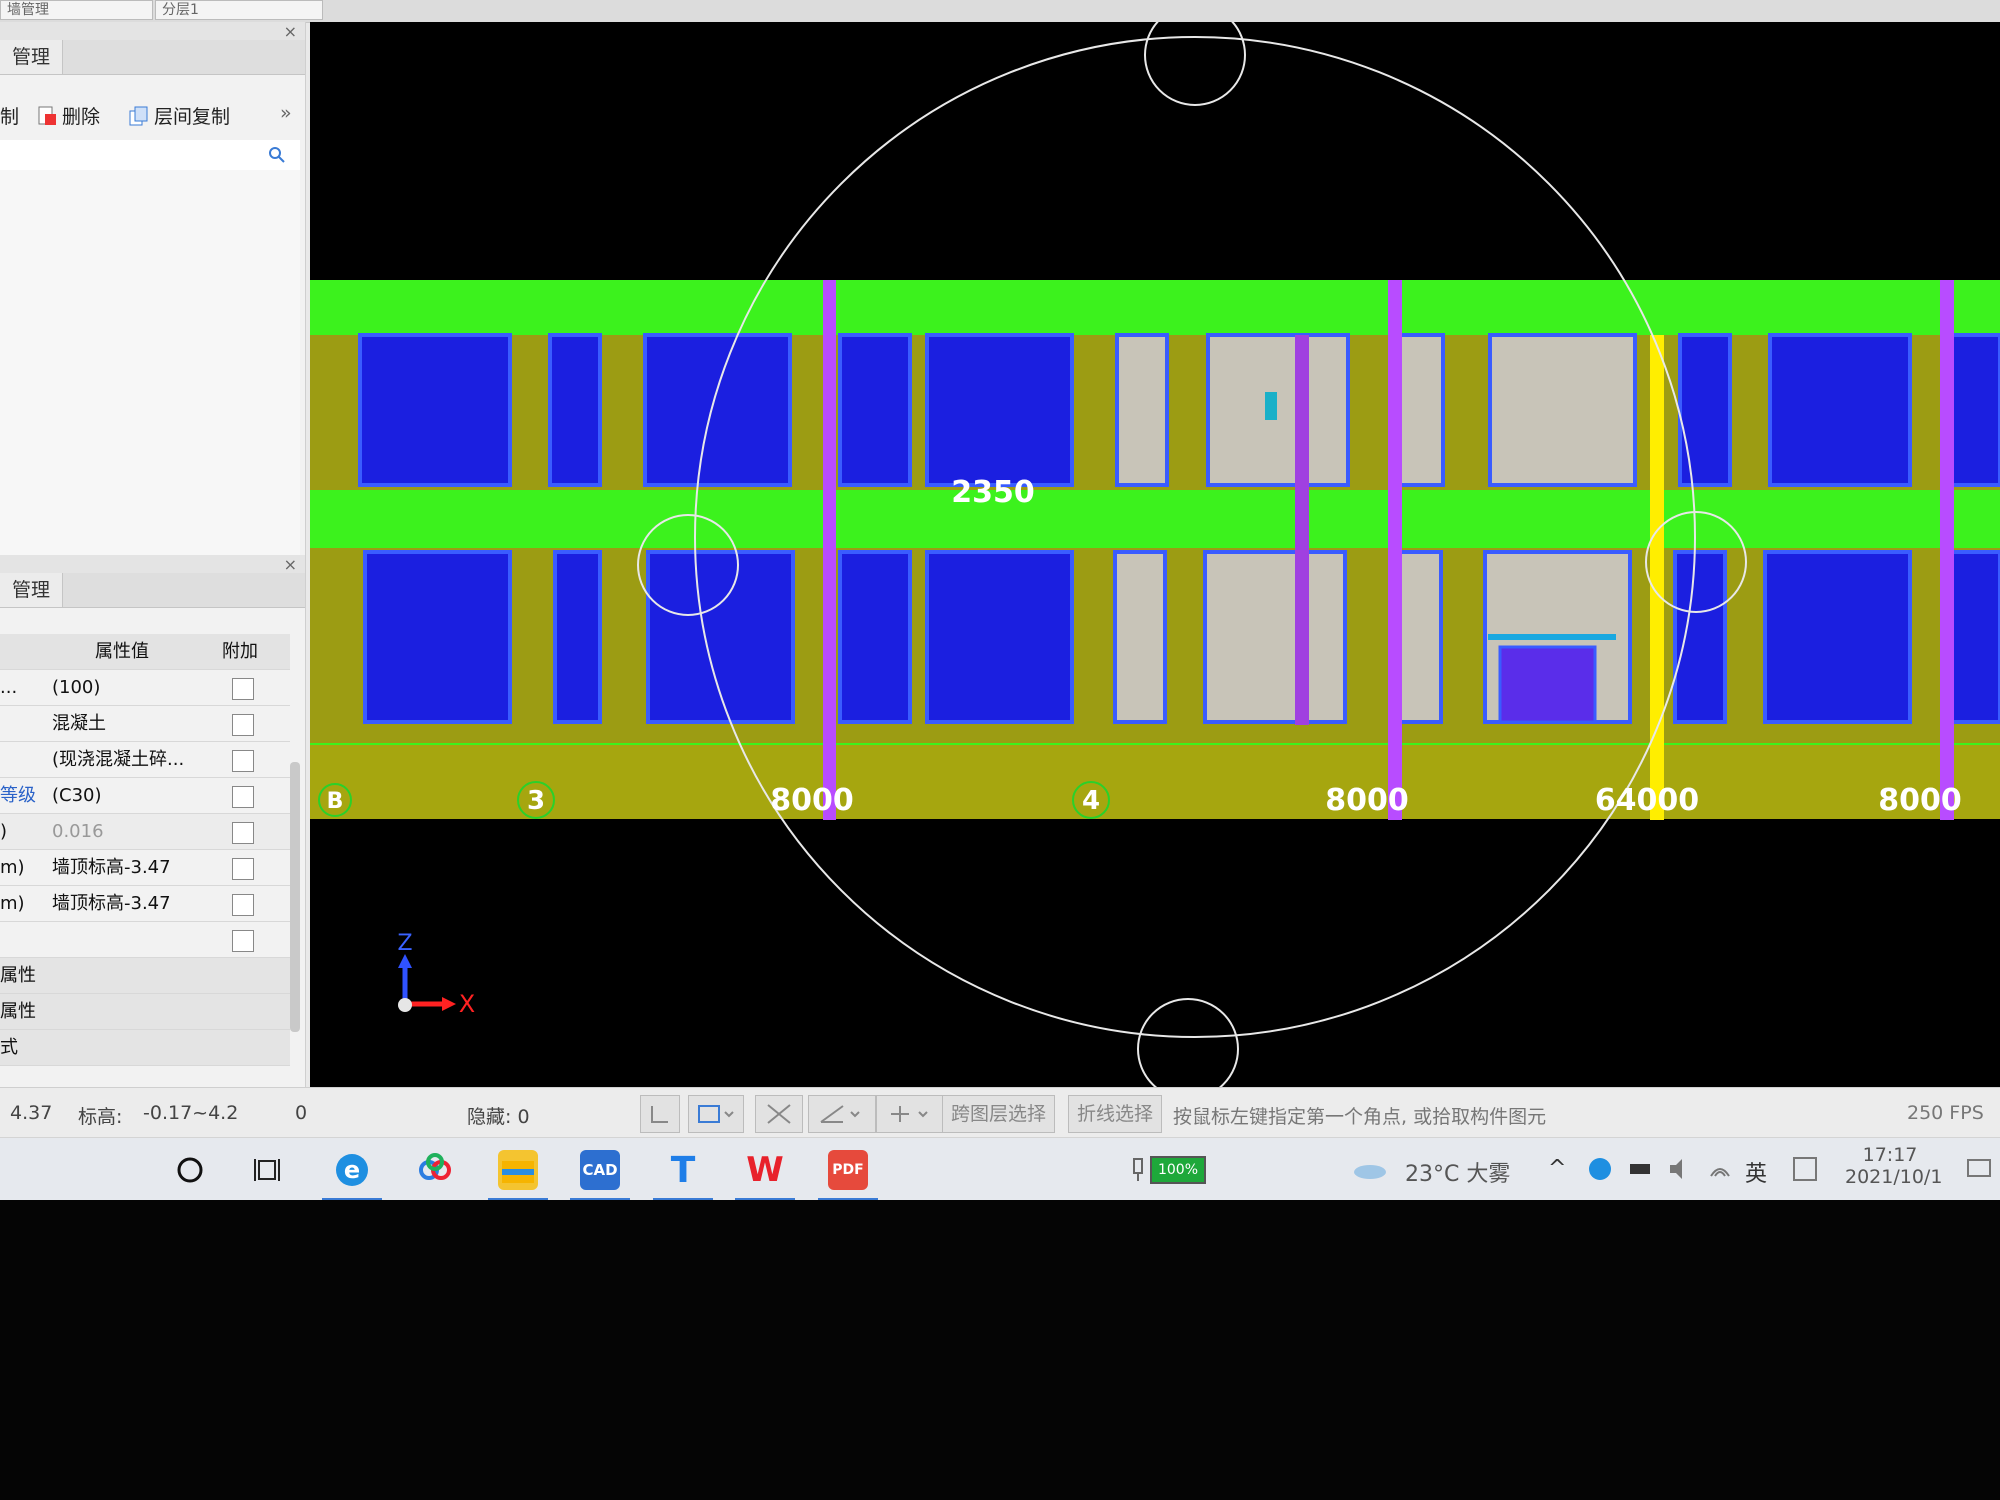  I want to click on netdisk-app, so click(435, 1170).